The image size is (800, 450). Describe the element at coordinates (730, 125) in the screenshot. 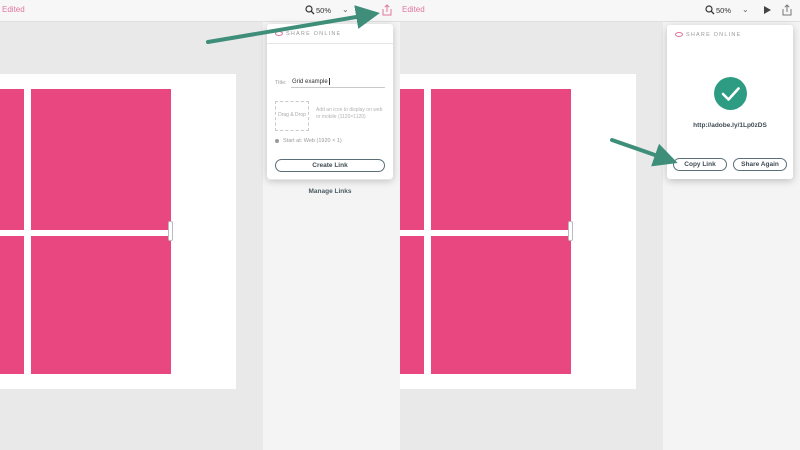

I see `share-url: http://adobe.ly/1Lp0zDS` at that location.